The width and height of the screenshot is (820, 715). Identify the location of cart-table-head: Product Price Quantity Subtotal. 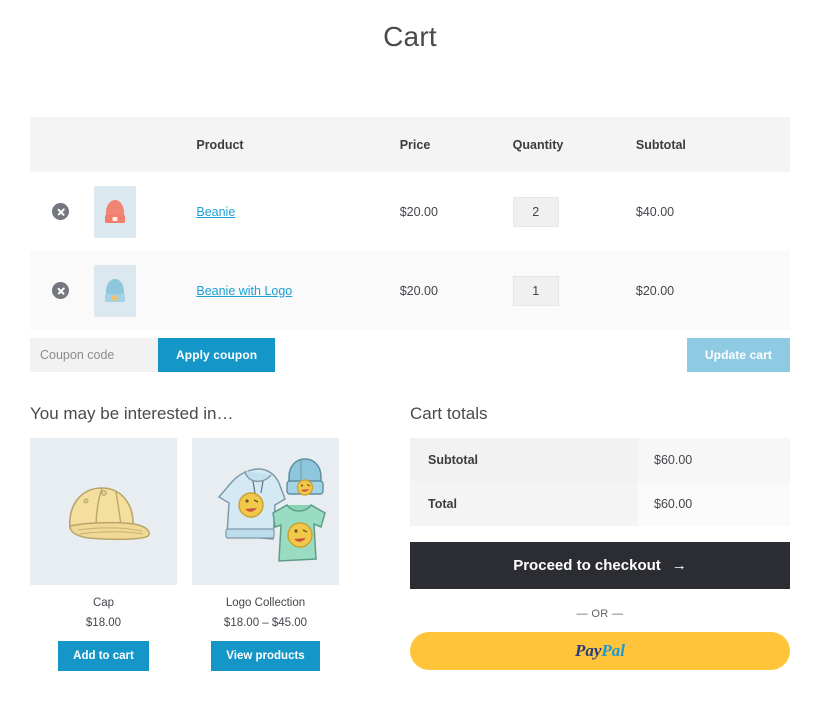
(410, 144).